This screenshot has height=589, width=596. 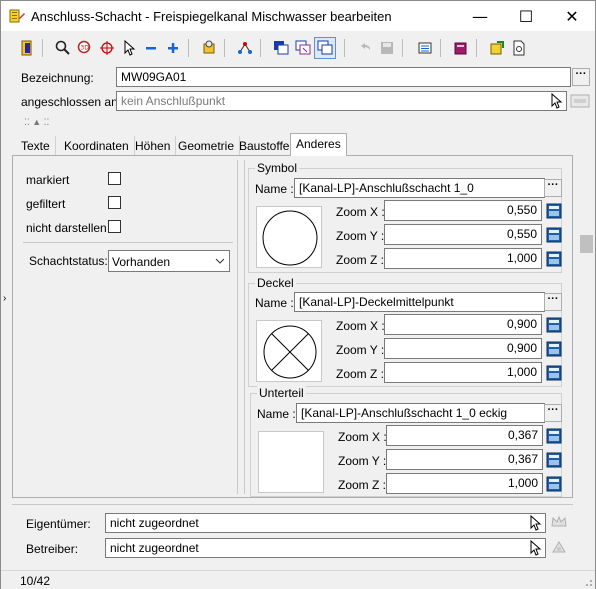 What do you see at coordinates (207, 146) in the screenshot?
I see `tab-geometrie: Geometrie` at bounding box center [207, 146].